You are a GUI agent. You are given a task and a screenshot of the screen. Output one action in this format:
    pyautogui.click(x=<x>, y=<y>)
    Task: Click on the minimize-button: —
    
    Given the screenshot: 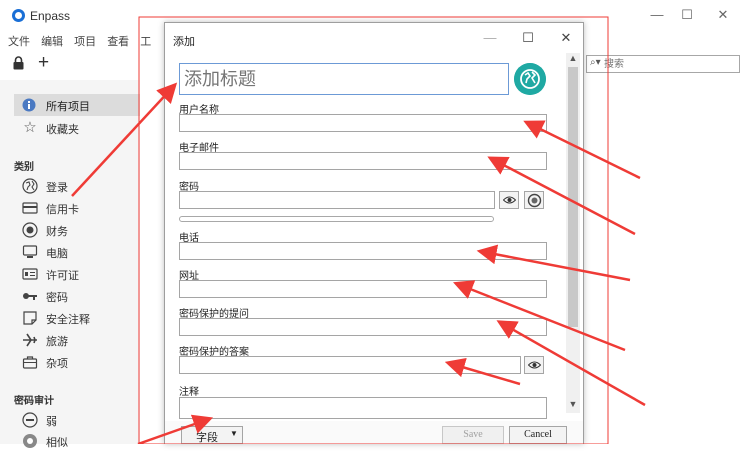 What is the action you would take?
    pyautogui.click(x=657, y=15)
    